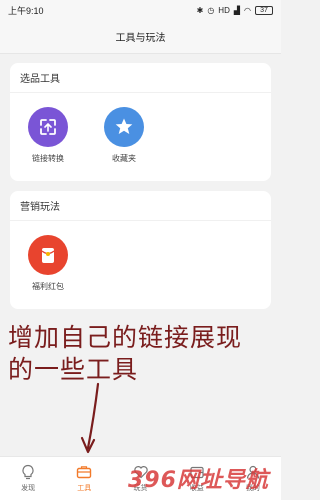 The width and height of the screenshot is (320, 500). Describe the element at coordinates (48, 127) in the screenshot. I see `link-convert-icon` at that location.